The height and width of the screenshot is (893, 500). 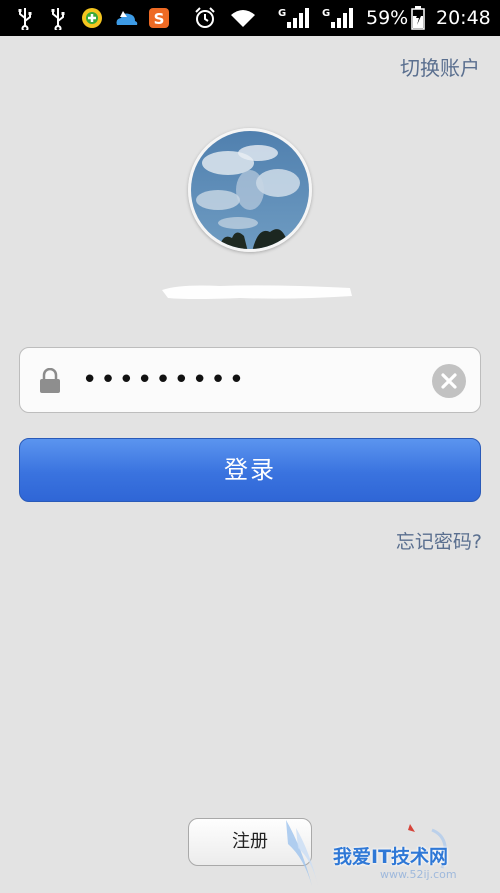 I want to click on watermark-url: www.52ij.com, so click(x=418, y=874).